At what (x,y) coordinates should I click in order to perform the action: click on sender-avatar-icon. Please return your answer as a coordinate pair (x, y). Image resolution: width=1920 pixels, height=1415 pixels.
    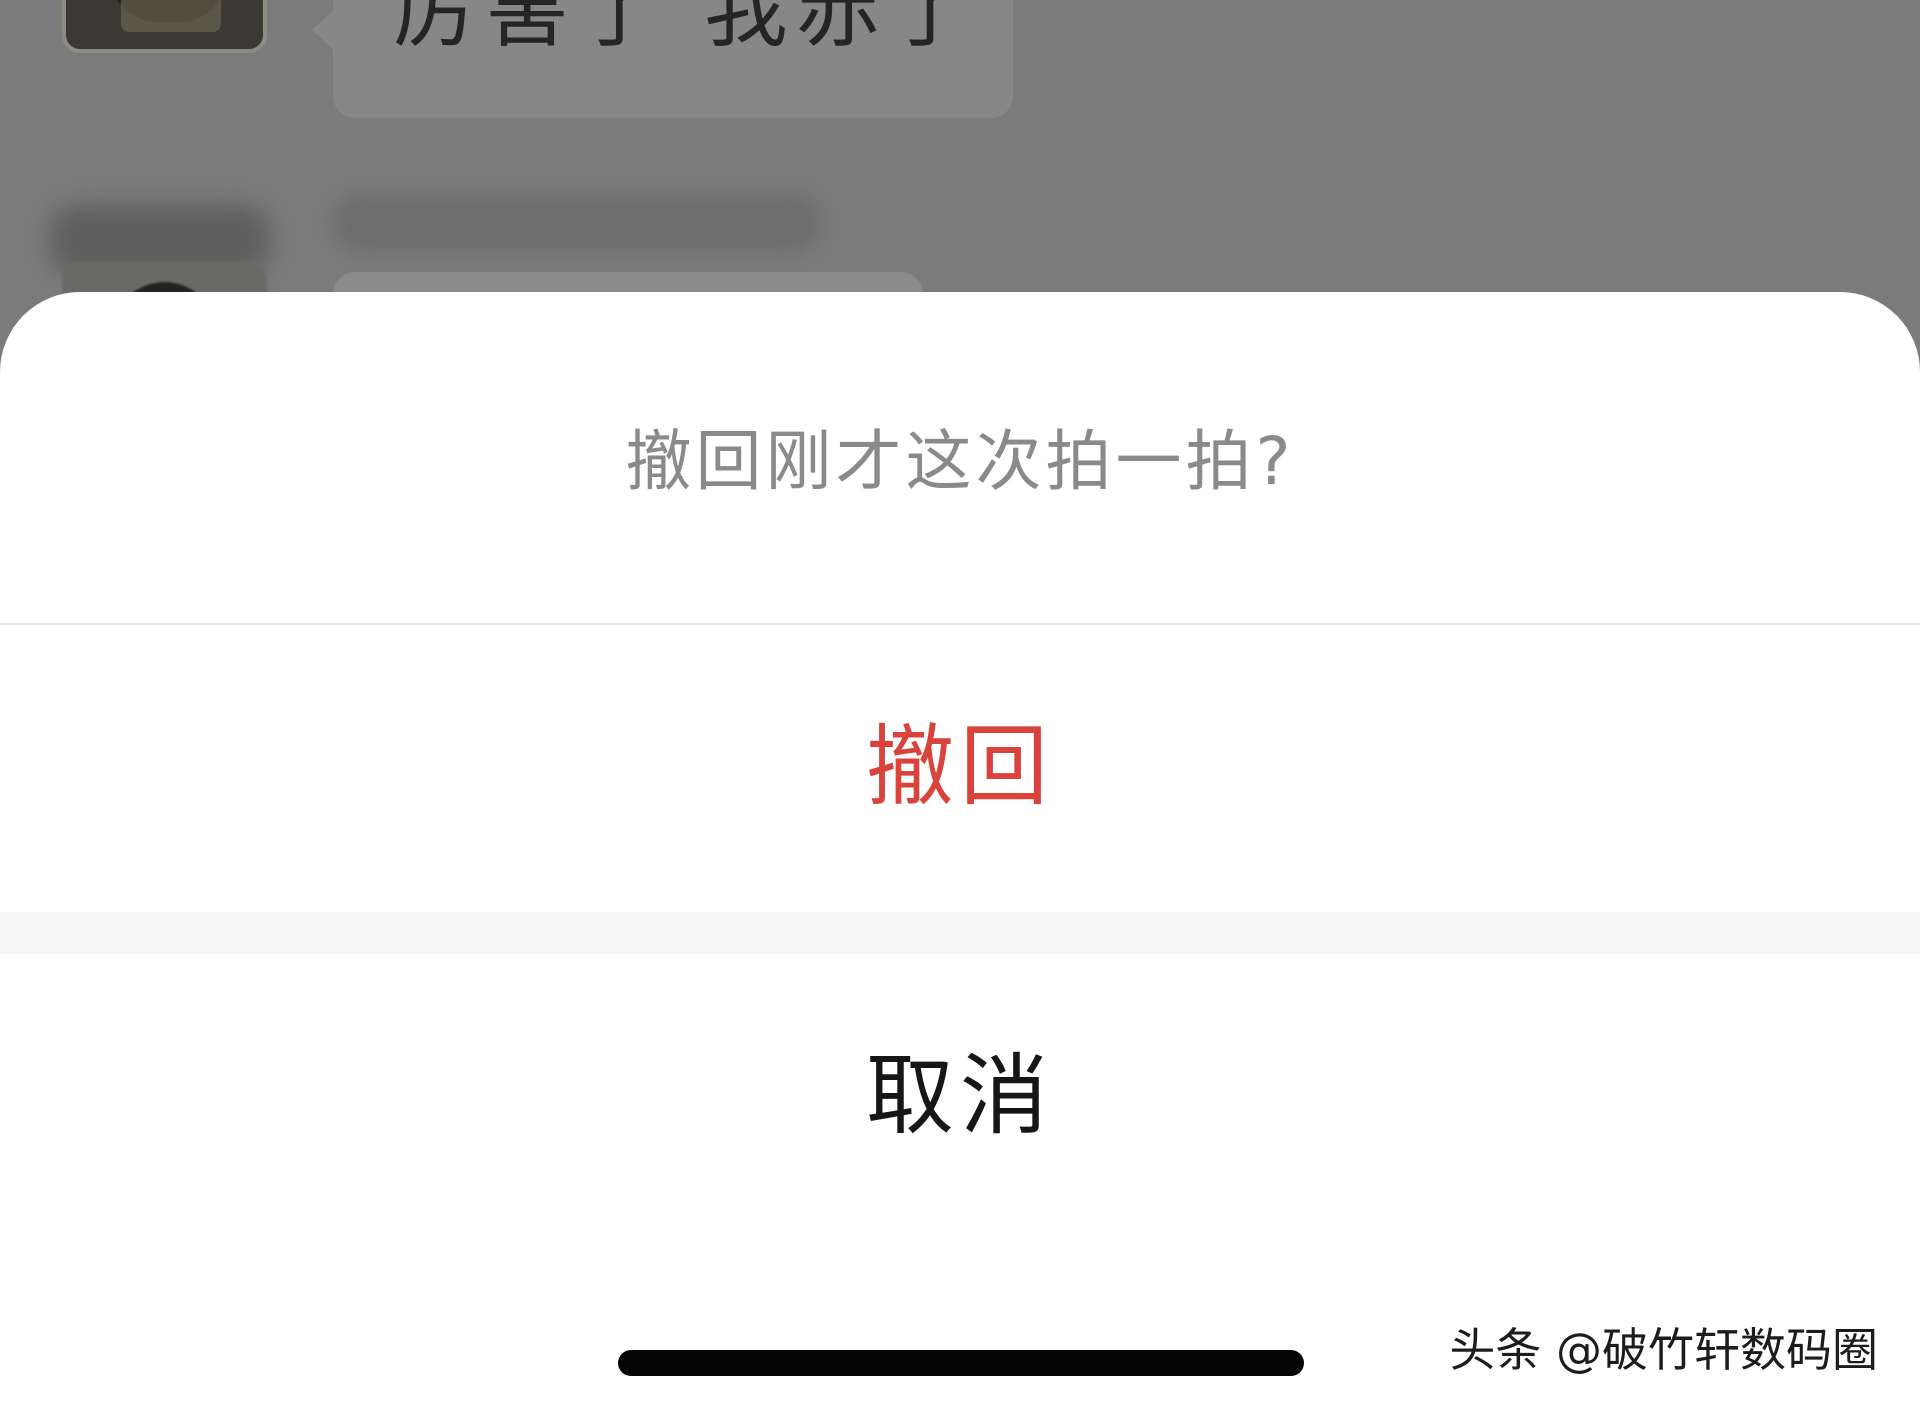
    Looking at the image, I should click on (164, 26).